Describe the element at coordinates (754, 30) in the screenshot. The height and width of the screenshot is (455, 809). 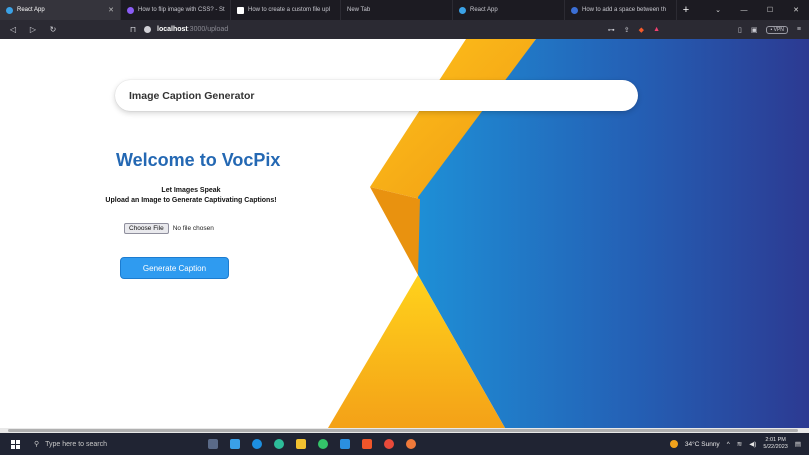
I see `wallet-icon: ▣` at that location.